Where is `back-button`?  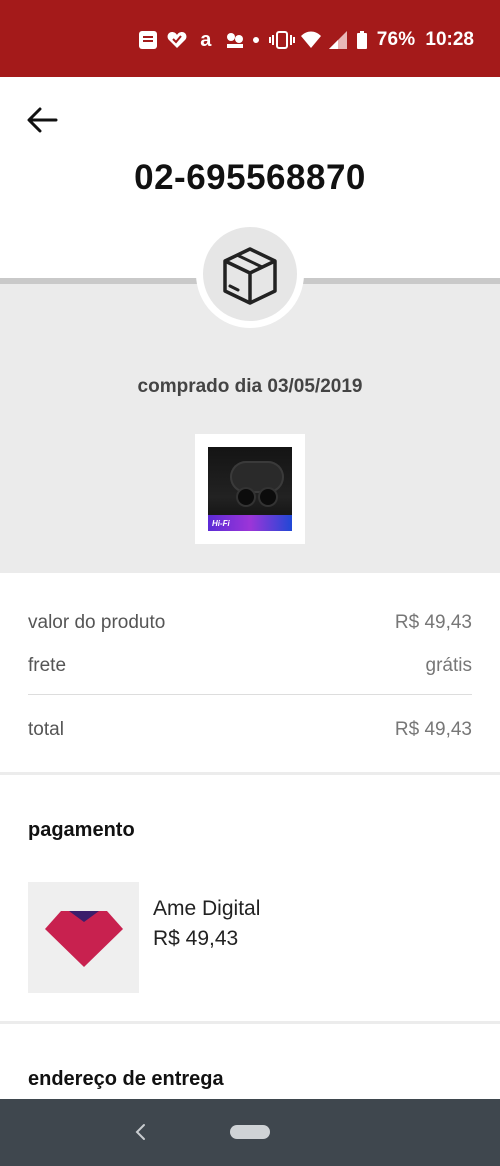
back-button is located at coordinates (42, 120).